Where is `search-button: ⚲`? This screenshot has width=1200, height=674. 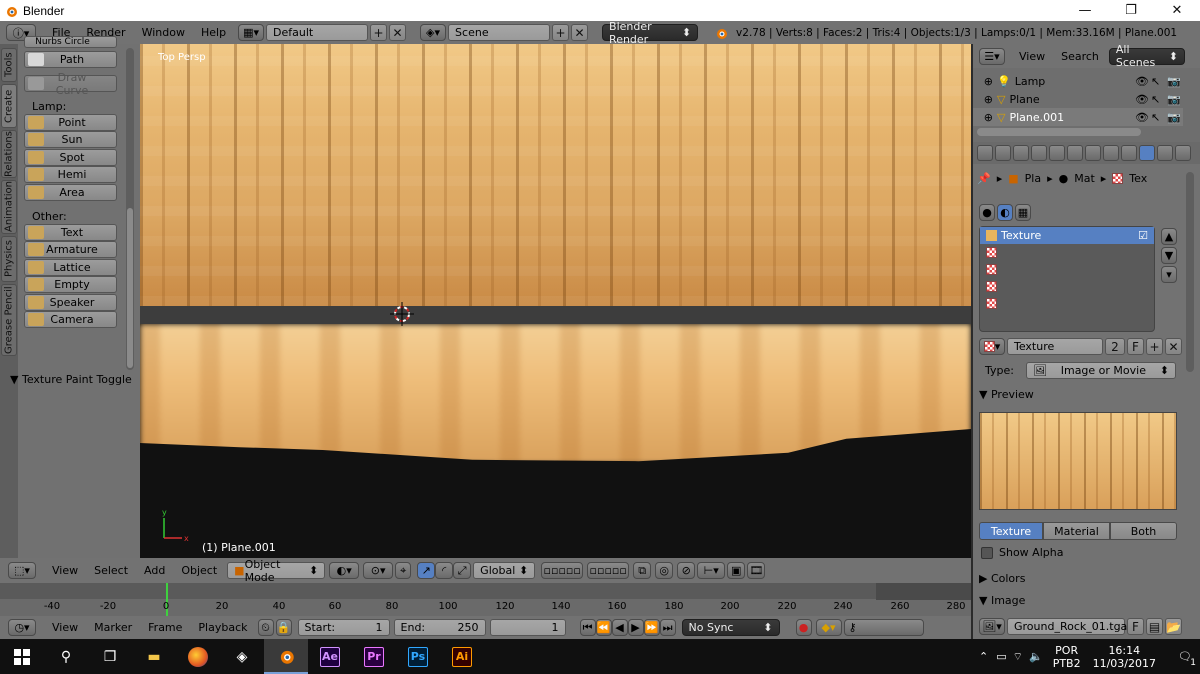
search-button: ⚲ is located at coordinates (66, 656).